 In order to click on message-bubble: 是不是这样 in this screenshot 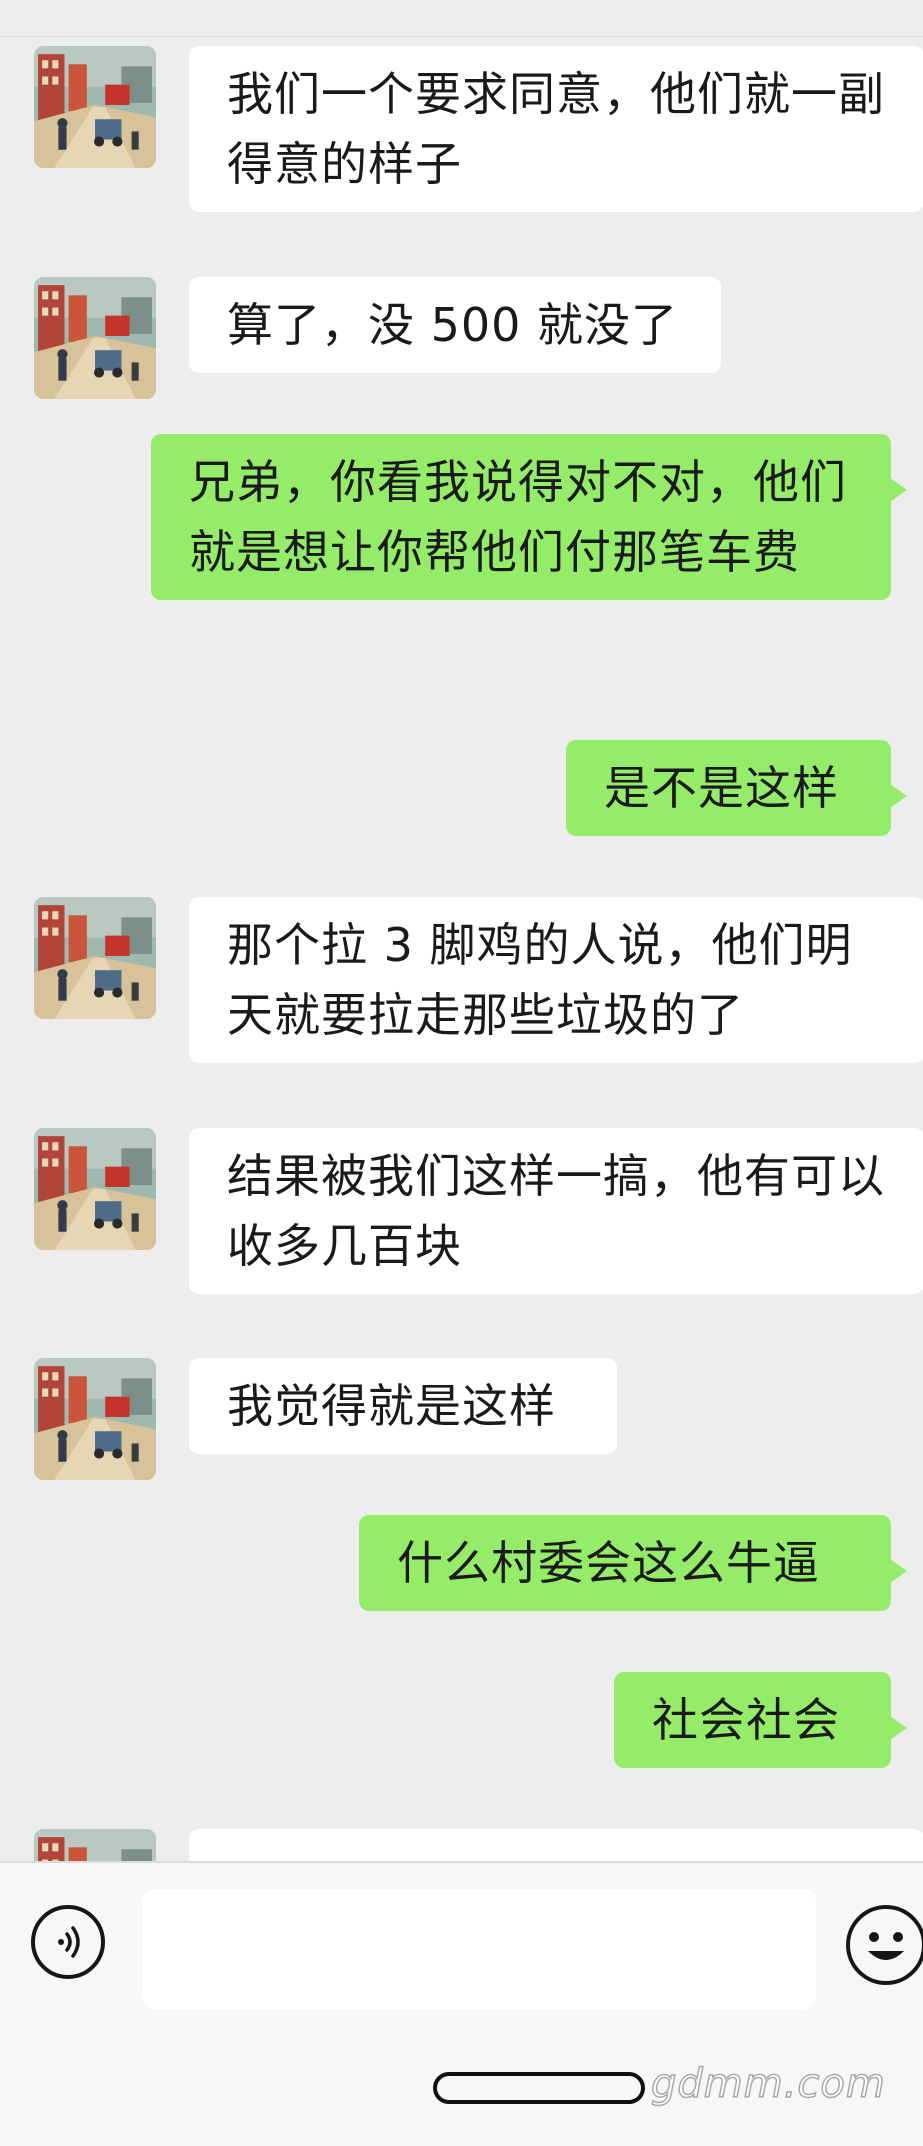, I will do `click(736, 788)`.